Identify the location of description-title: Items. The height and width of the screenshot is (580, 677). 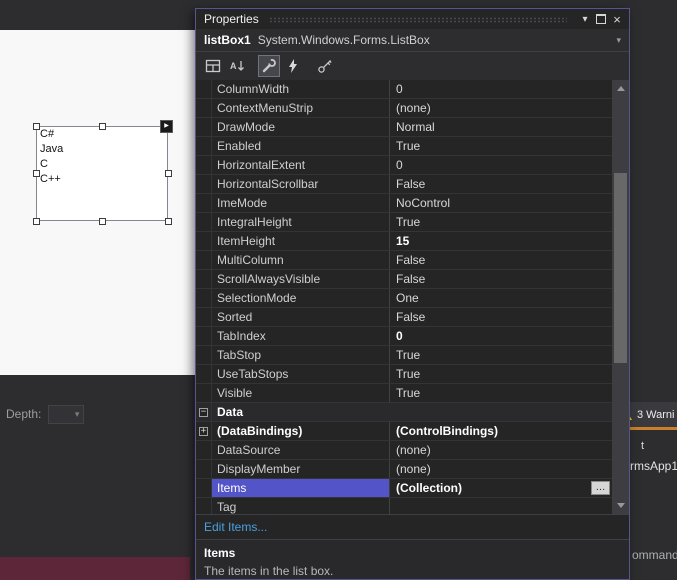
(220, 553).